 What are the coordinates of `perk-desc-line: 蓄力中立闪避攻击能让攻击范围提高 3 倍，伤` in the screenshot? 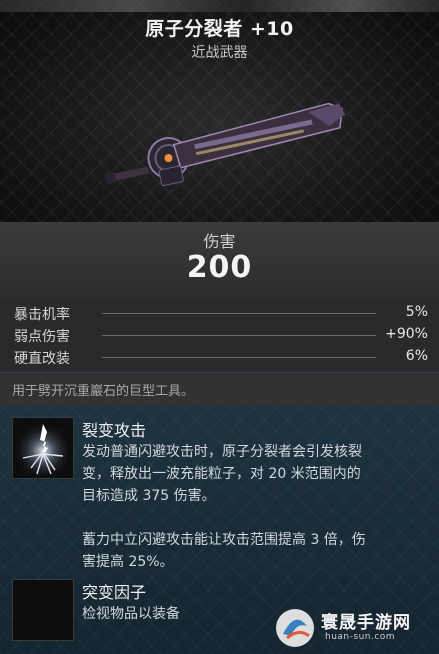 It's located at (224, 540).